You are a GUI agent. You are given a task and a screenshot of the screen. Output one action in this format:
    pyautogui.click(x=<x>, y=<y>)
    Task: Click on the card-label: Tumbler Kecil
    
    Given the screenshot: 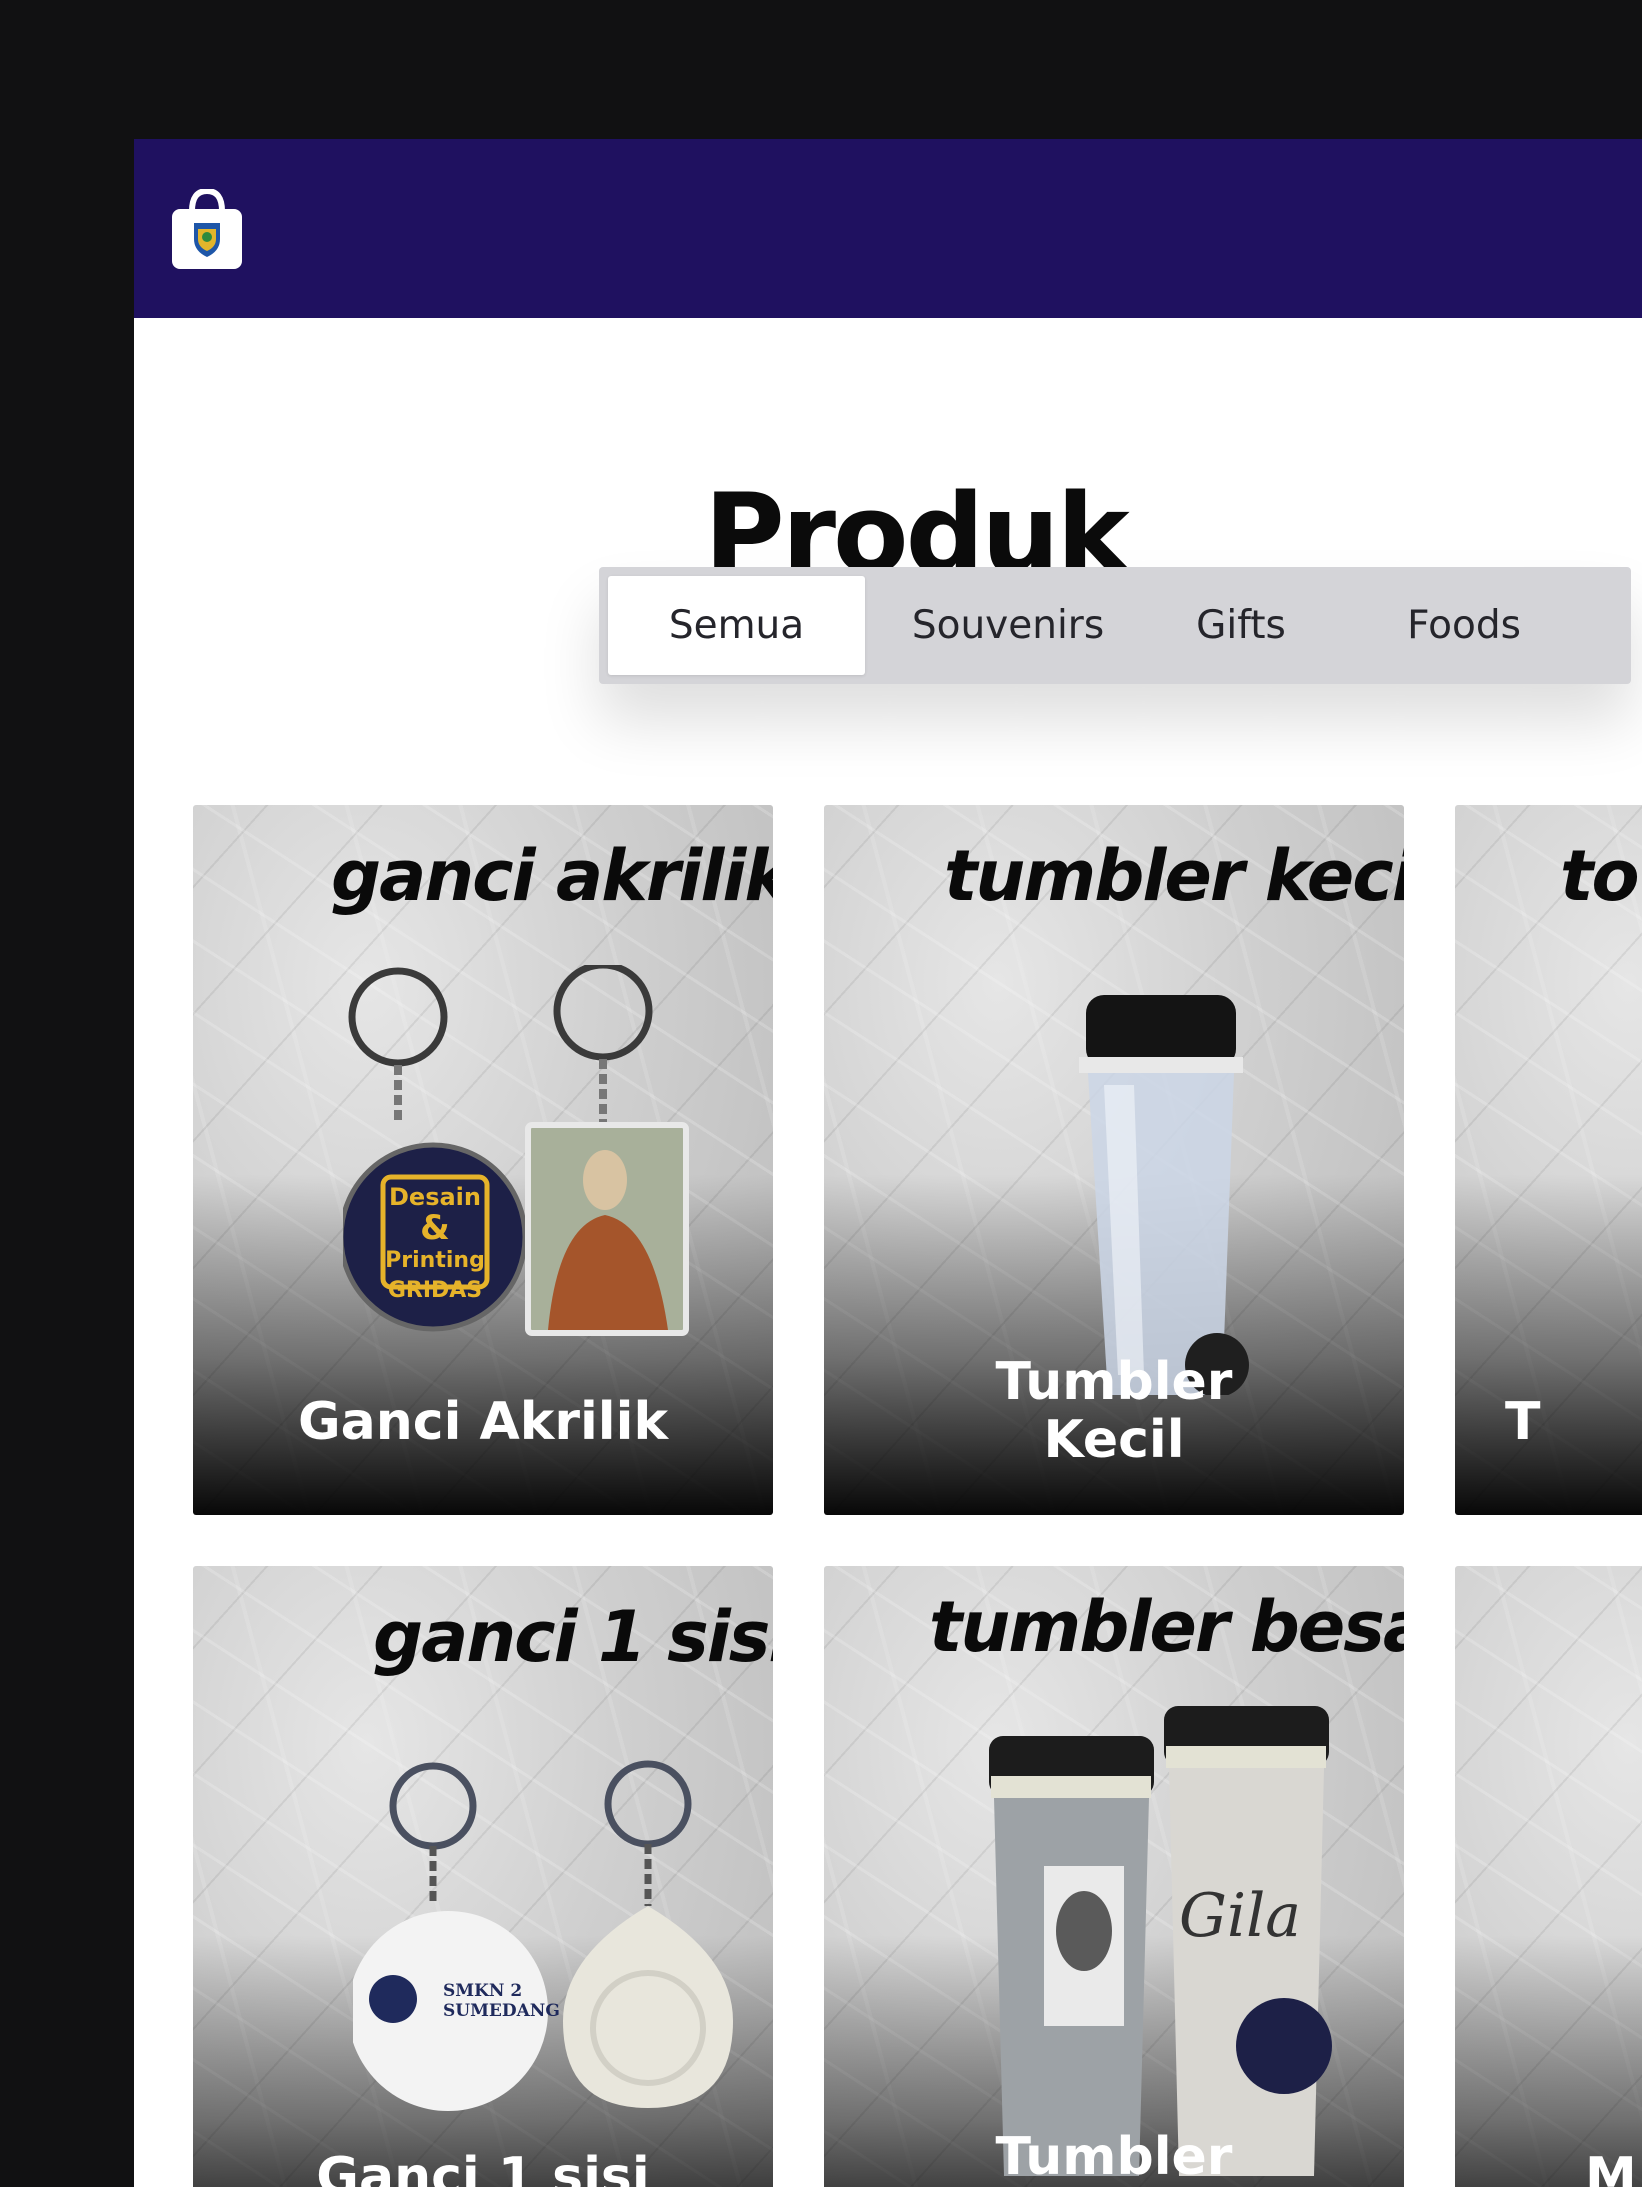 What is the action you would take?
    pyautogui.click(x=1114, y=1411)
    